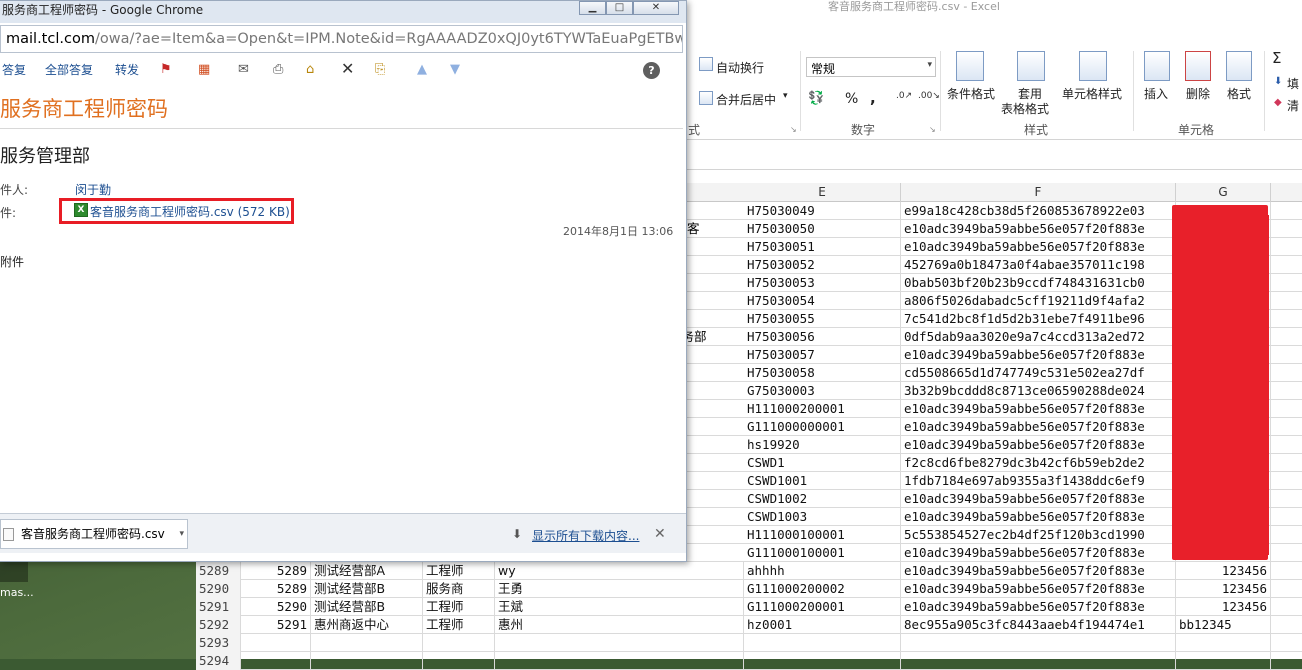  I want to click on cell-e: H75030053, so click(822, 283).